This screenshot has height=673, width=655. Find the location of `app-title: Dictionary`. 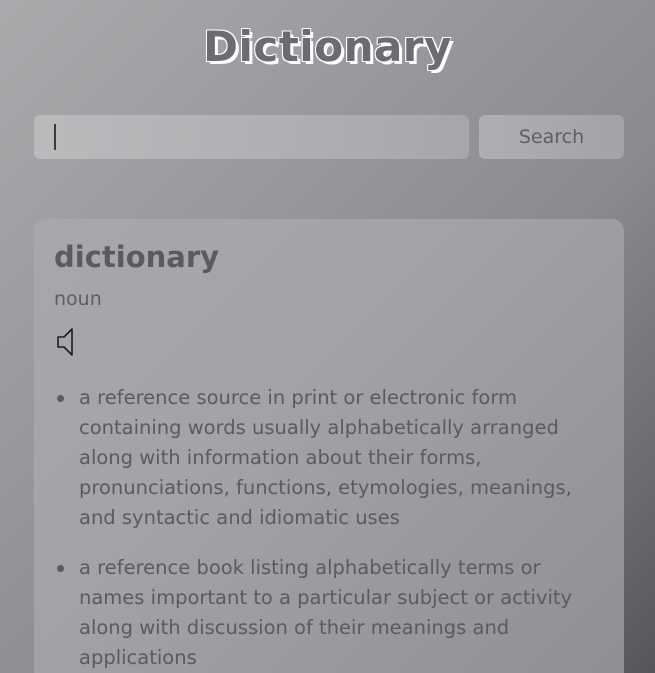

app-title: Dictionary is located at coordinates (327, 46).